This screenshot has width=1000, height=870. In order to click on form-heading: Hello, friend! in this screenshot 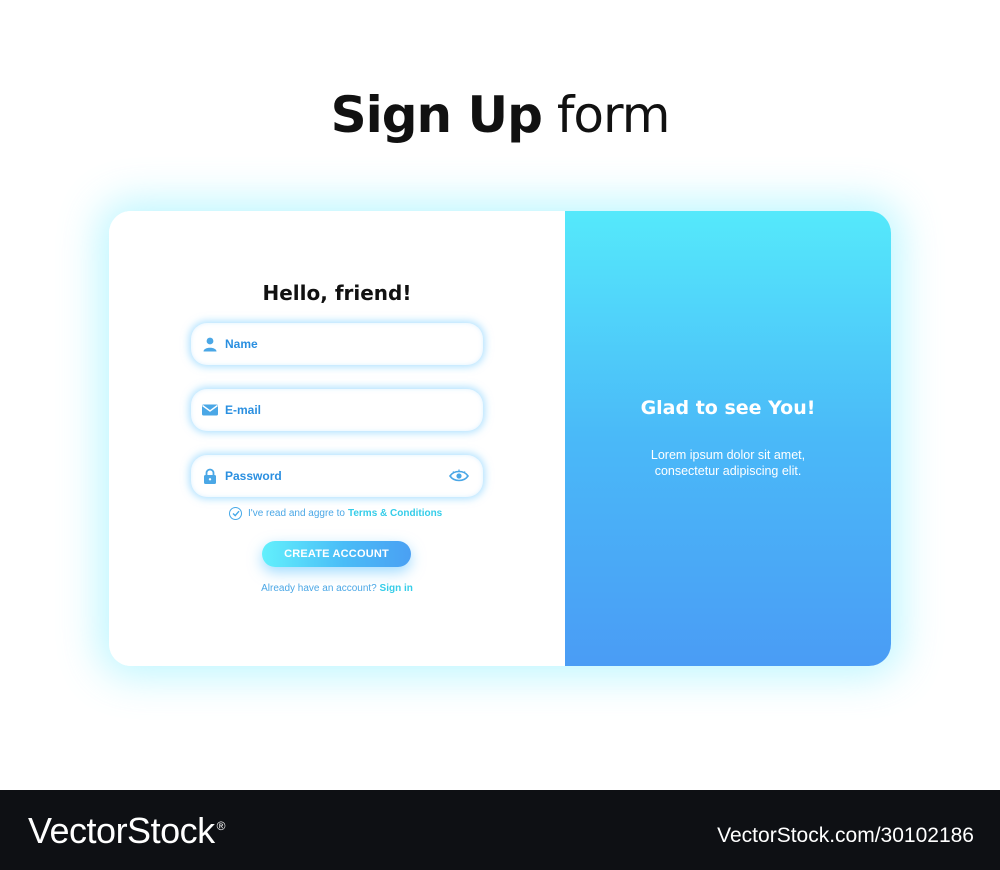, I will do `click(337, 293)`.